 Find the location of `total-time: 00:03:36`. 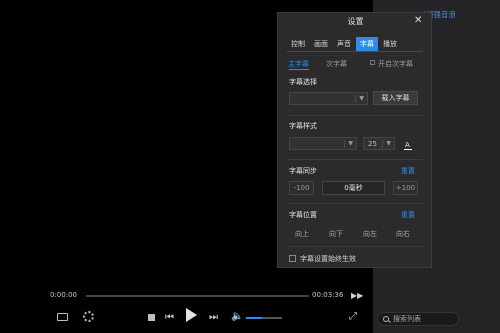

total-time: 00:03:36 is located at coordinates (328, 295).